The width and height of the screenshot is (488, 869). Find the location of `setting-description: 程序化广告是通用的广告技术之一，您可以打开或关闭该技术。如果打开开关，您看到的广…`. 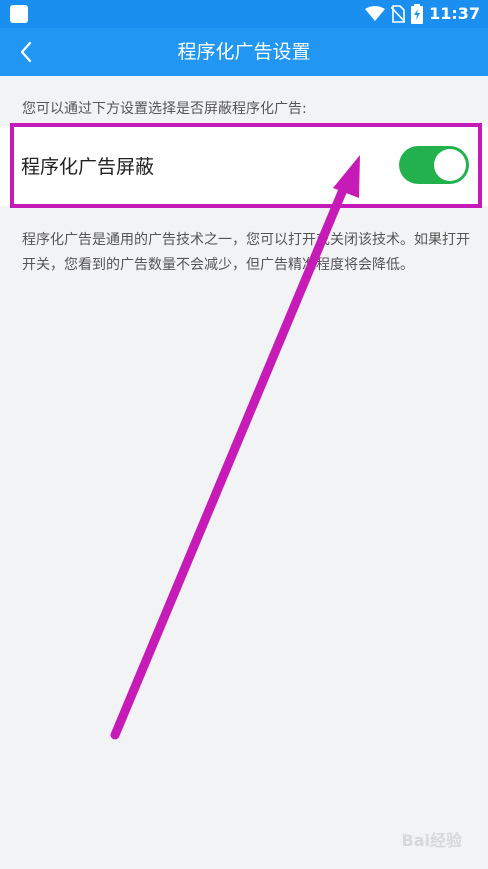

setting-description: 程序化广告是通用的广告技术之一，您可以打开或关闭该技术。如果打开开关，您看到的广… is located at coordinates (246, 252).